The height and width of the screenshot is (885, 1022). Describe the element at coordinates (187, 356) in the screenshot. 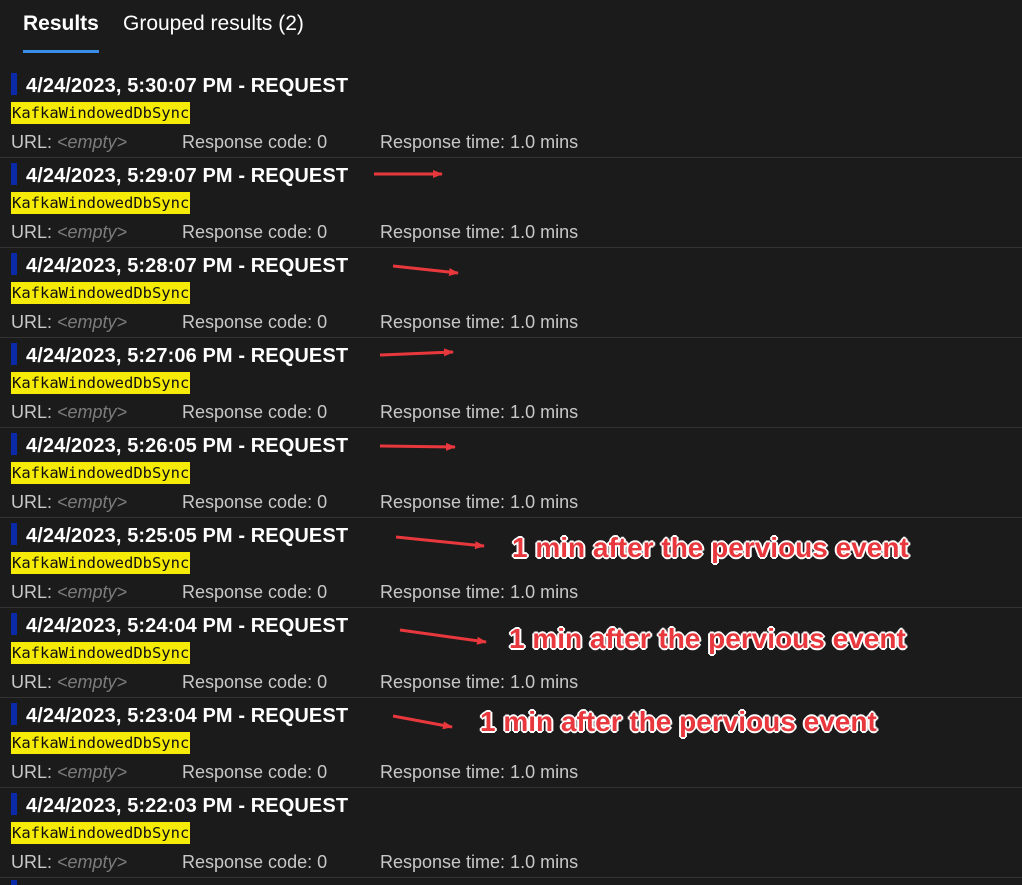

I see `row-title: 4/24/2023, 5:27:06 PM - REQUEST` at that location.